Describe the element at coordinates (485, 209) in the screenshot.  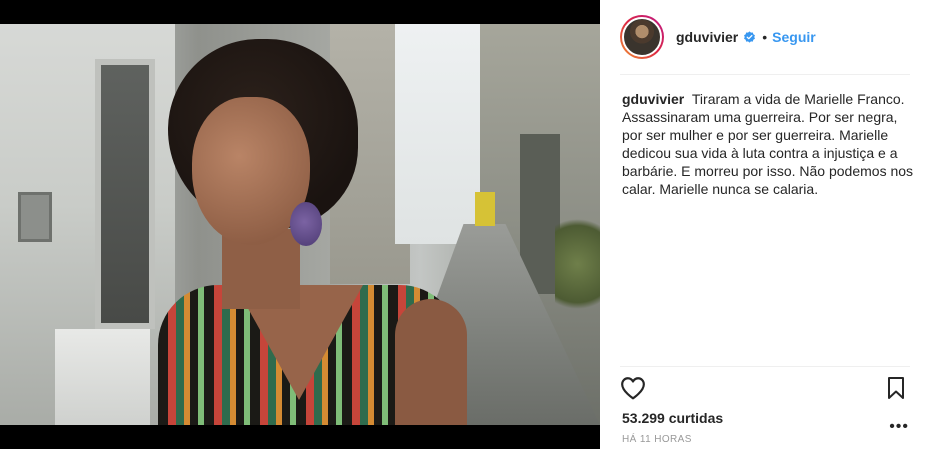
I see `photo-yellow-sign` at that location.